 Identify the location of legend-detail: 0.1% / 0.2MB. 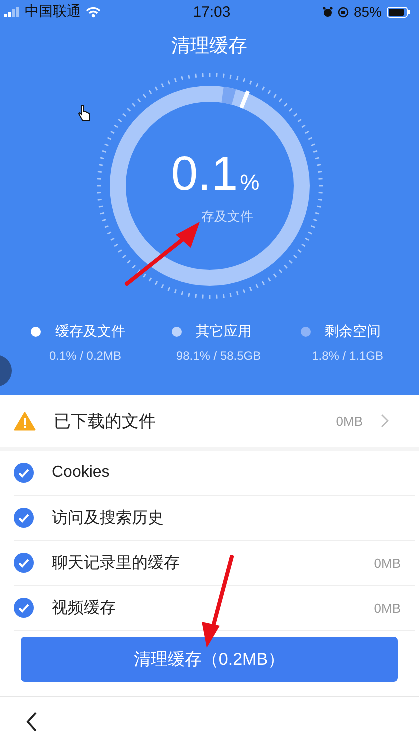
(85, 356).